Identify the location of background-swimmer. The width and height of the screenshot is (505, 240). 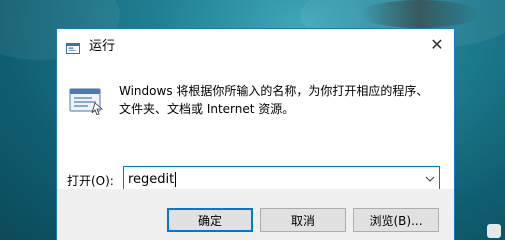
(420, 14).